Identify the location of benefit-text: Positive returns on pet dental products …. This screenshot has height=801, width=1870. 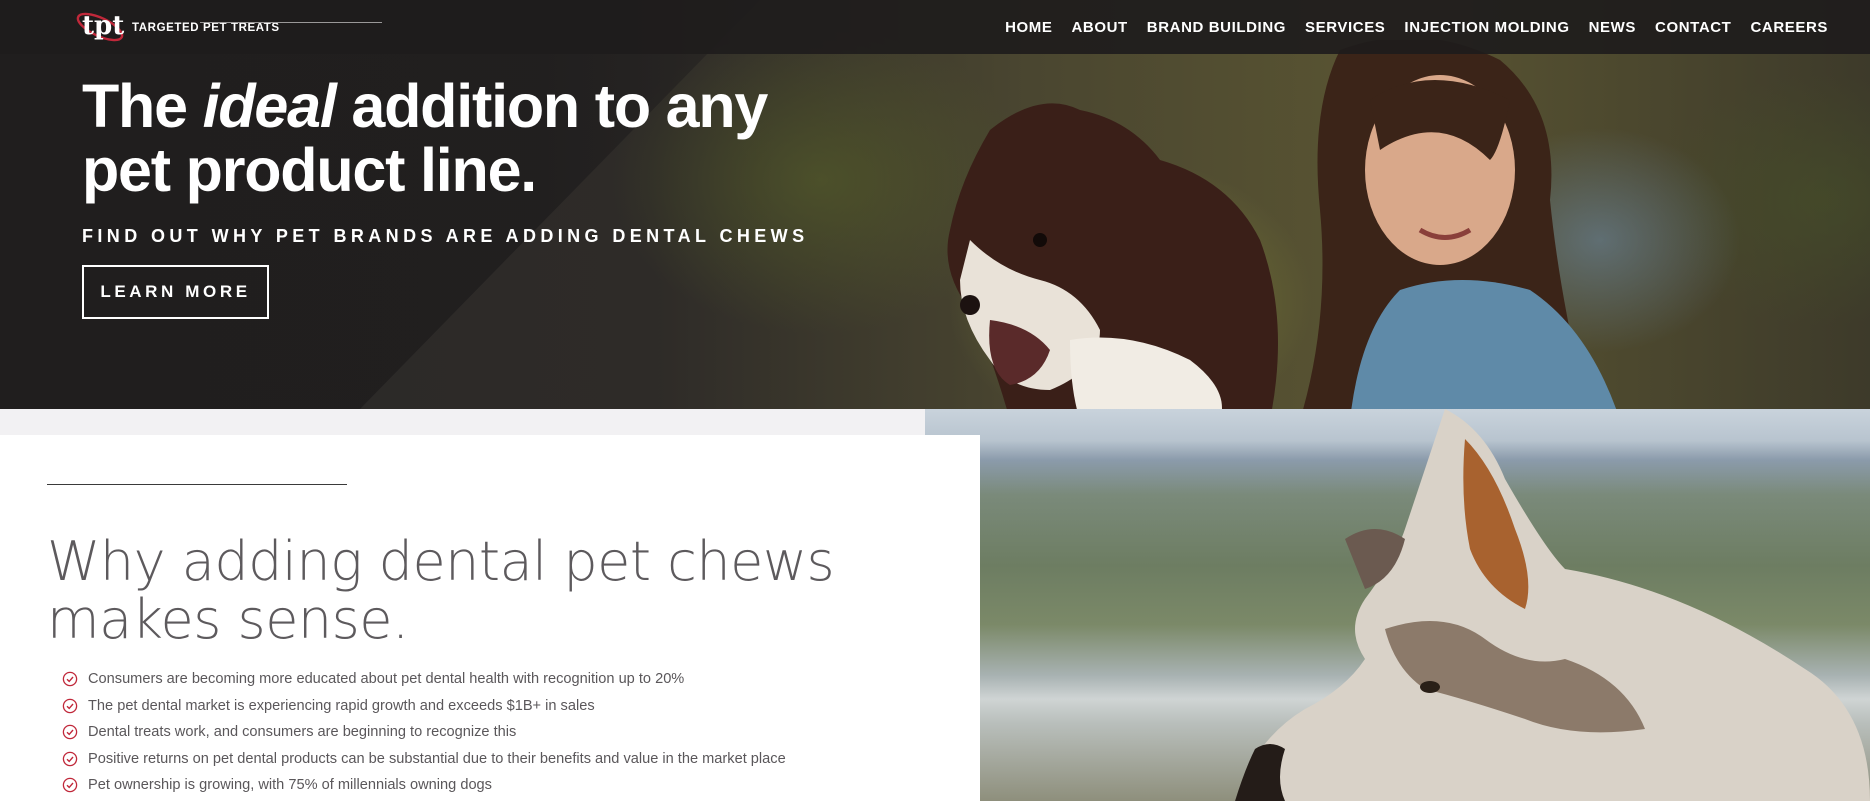
(437, 758).